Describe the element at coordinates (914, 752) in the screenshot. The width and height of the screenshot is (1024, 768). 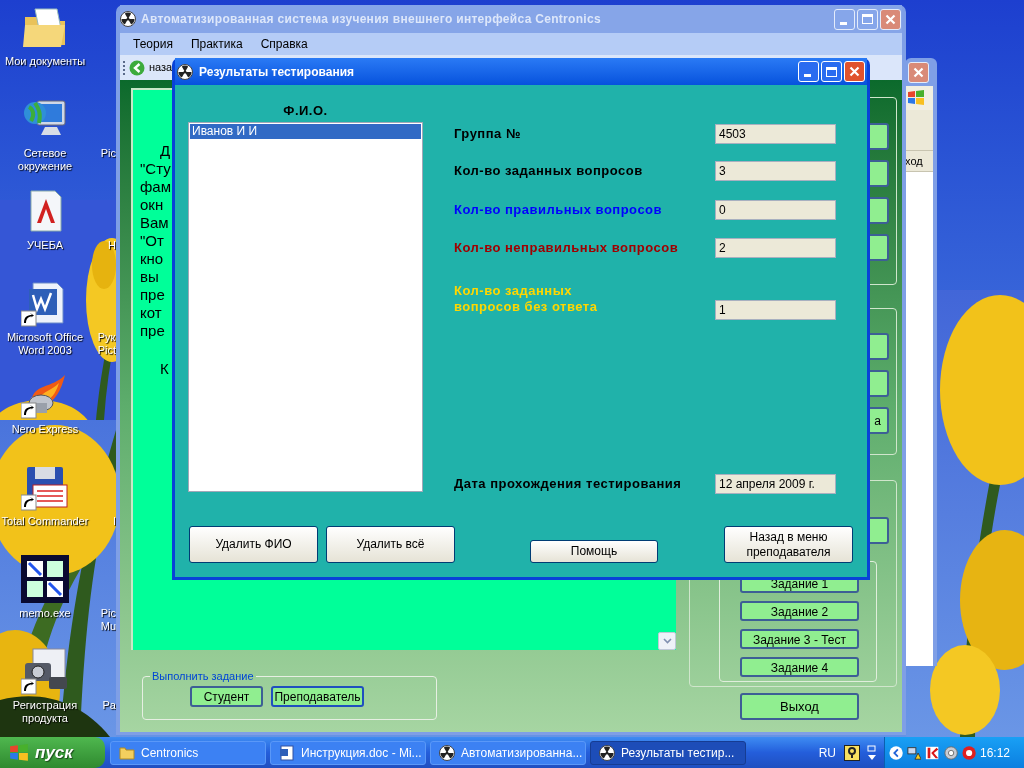
I see `network-warning-icon` at that location.